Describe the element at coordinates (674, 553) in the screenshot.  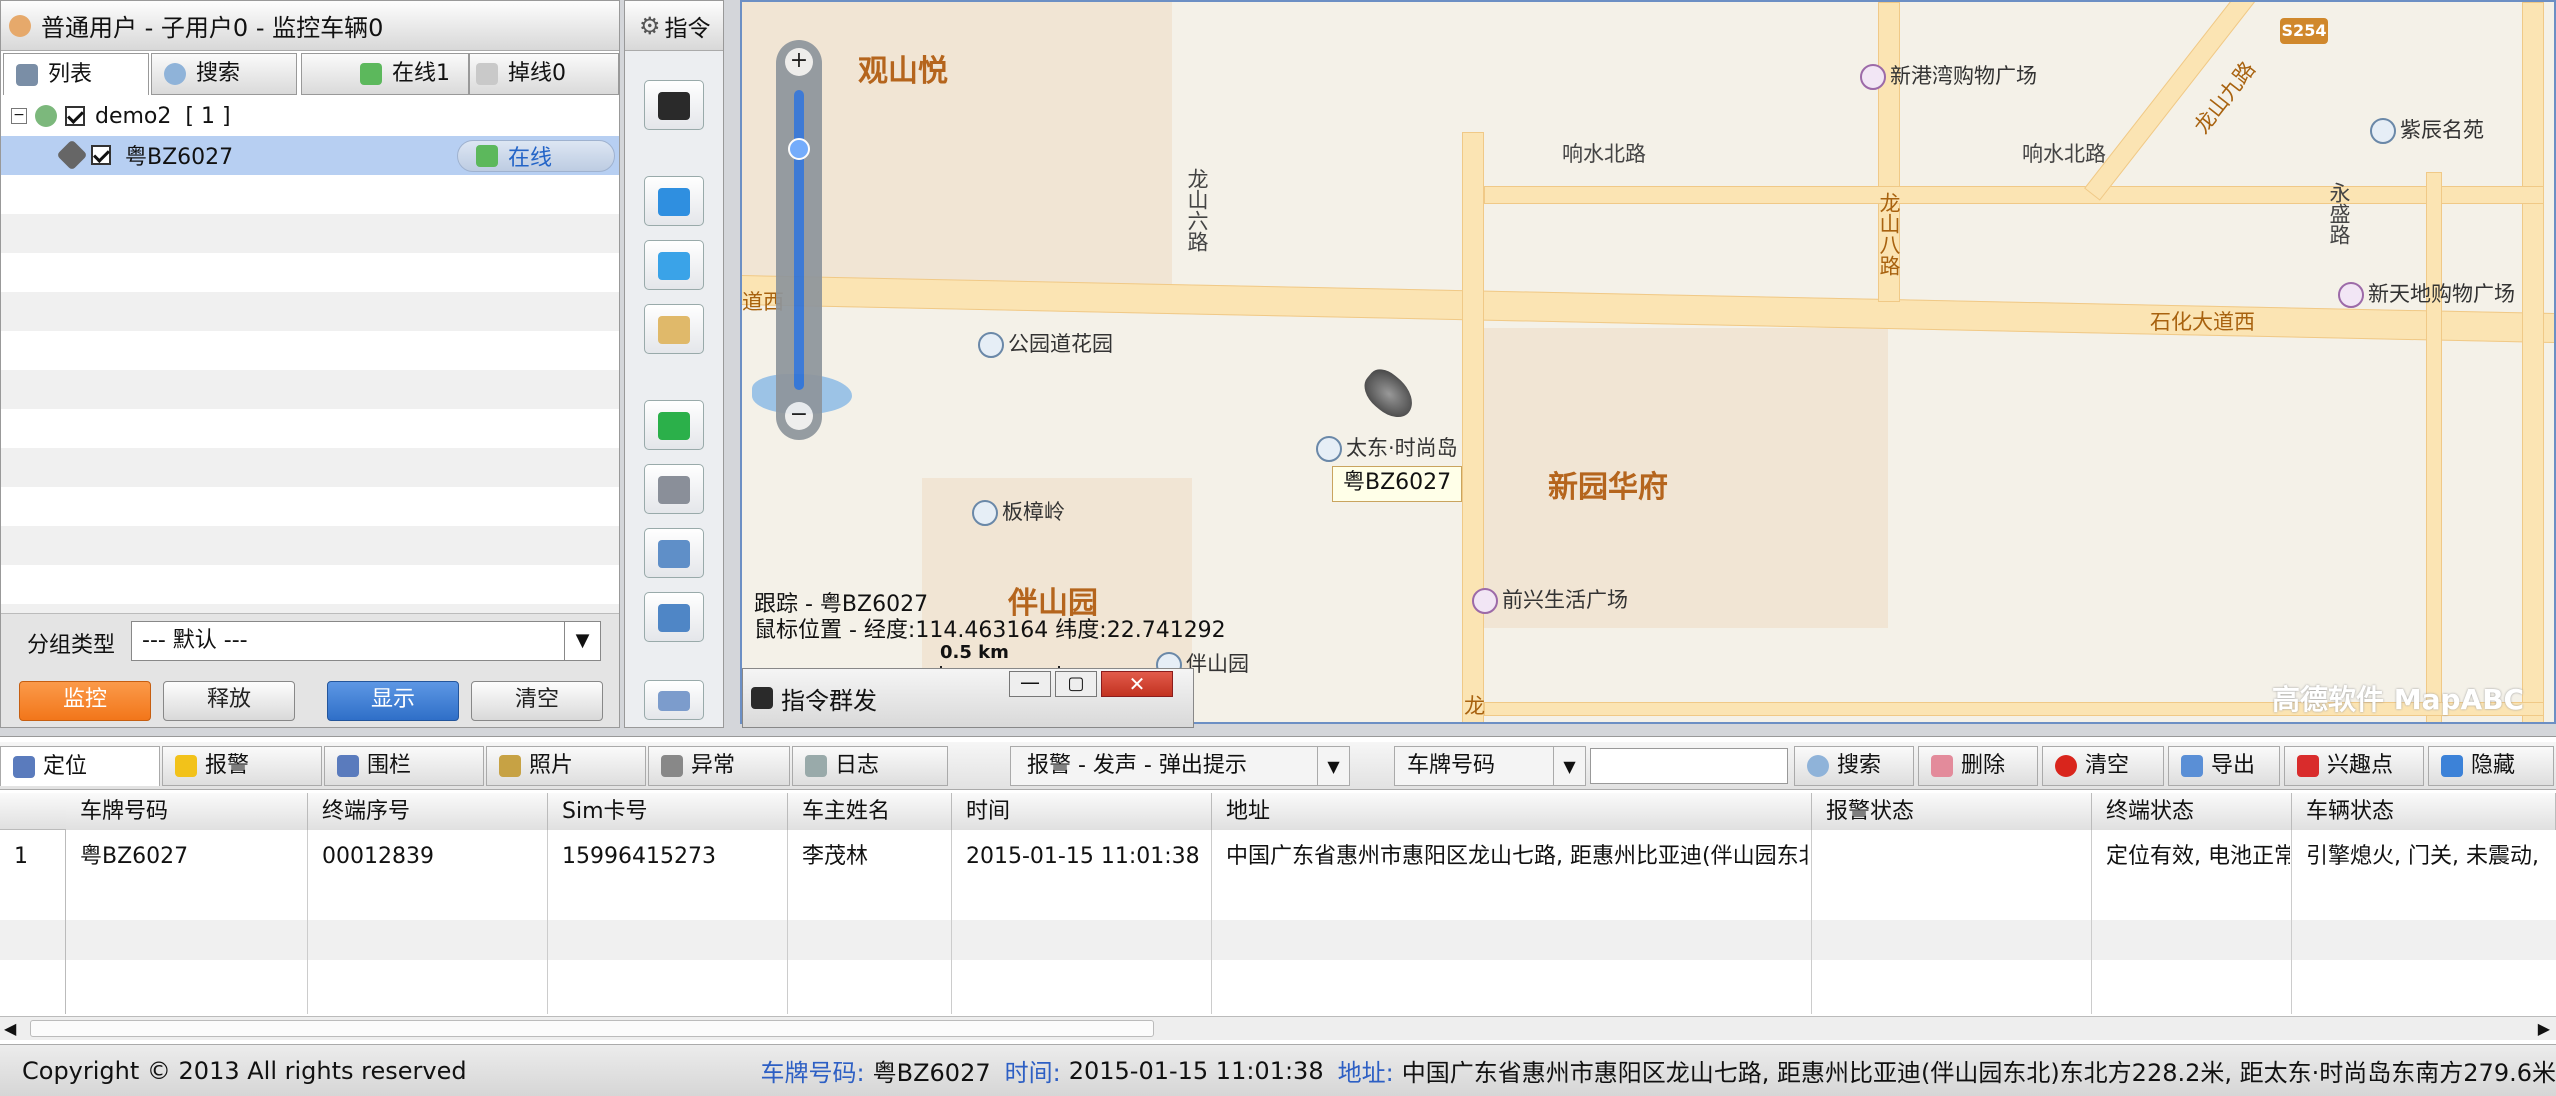
I see `image-command-button` at that location.